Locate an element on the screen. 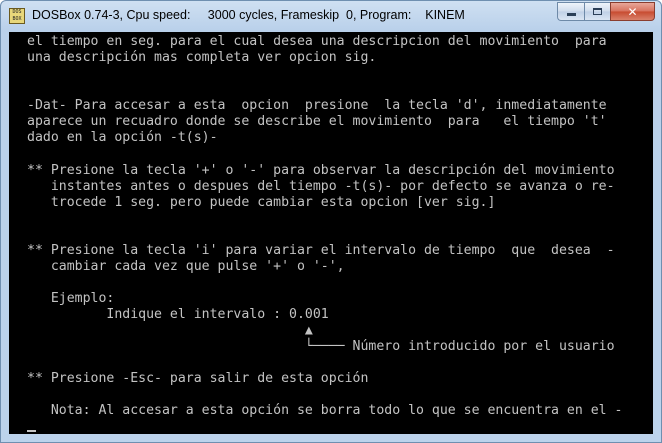  window-controls: ✕ is located at coordinates (606, 11).